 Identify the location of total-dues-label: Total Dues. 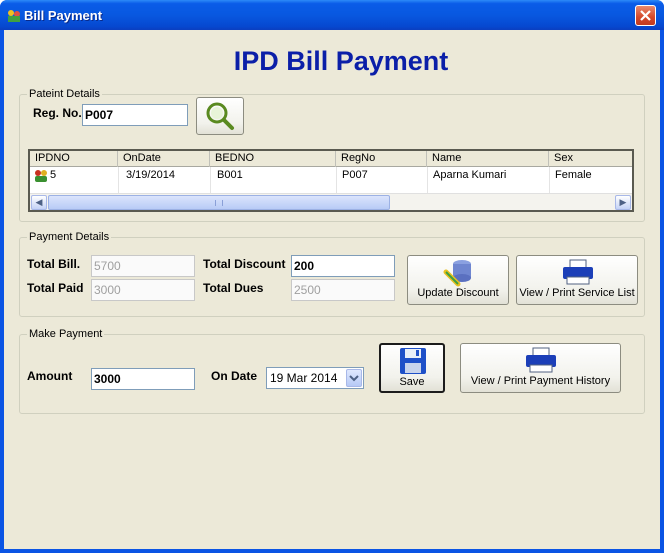
(233, 288).